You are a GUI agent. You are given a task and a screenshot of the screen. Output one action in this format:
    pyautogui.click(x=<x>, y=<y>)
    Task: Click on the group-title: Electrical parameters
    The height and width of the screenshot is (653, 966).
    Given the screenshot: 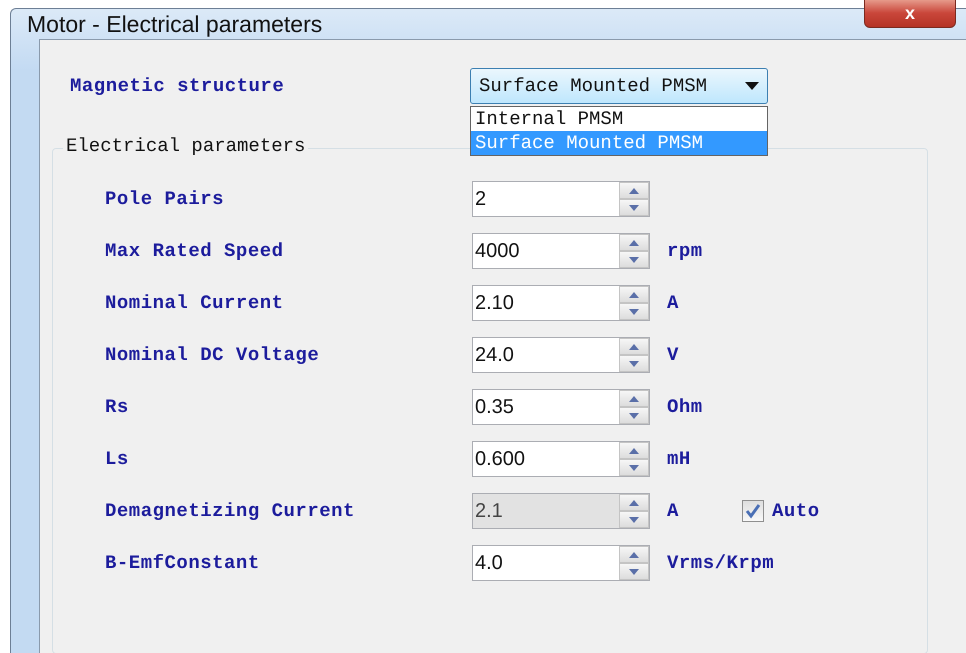 What is the action you would take?
    pyautogui.click(x=185, y=146)
    